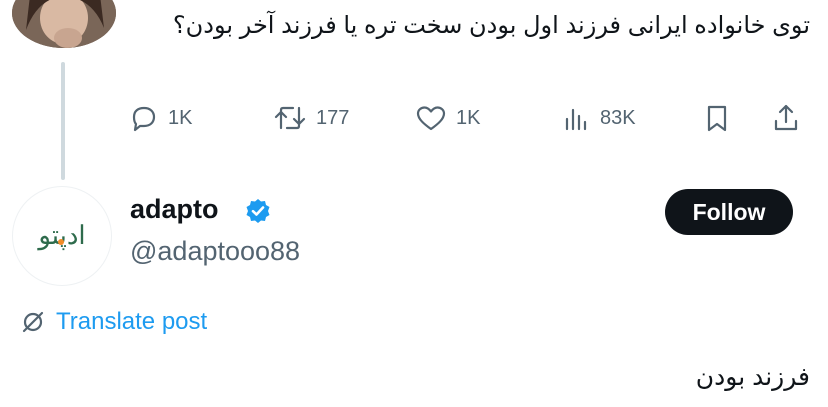 This screenshot has width=828, height=407. Describe the element at coordinates (180, 117) in the screenshot. I see `reply-count: 1K` at that location.